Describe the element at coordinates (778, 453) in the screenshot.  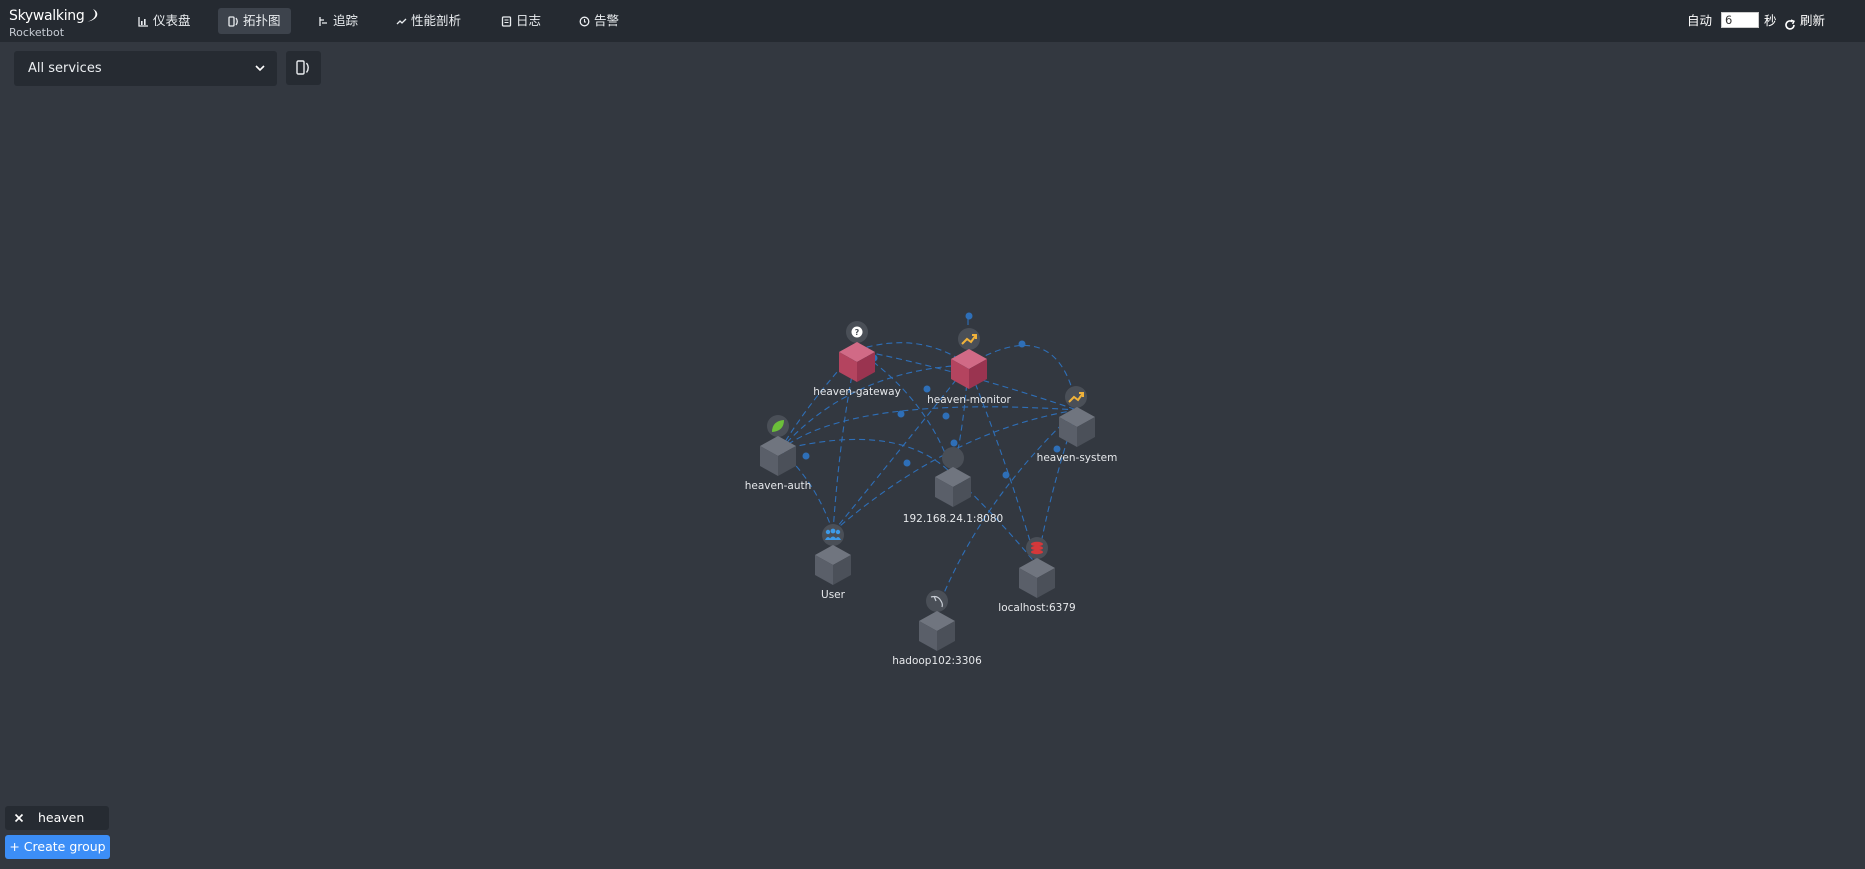
I see `node-heaven-auth: heaven-auth` at that location.